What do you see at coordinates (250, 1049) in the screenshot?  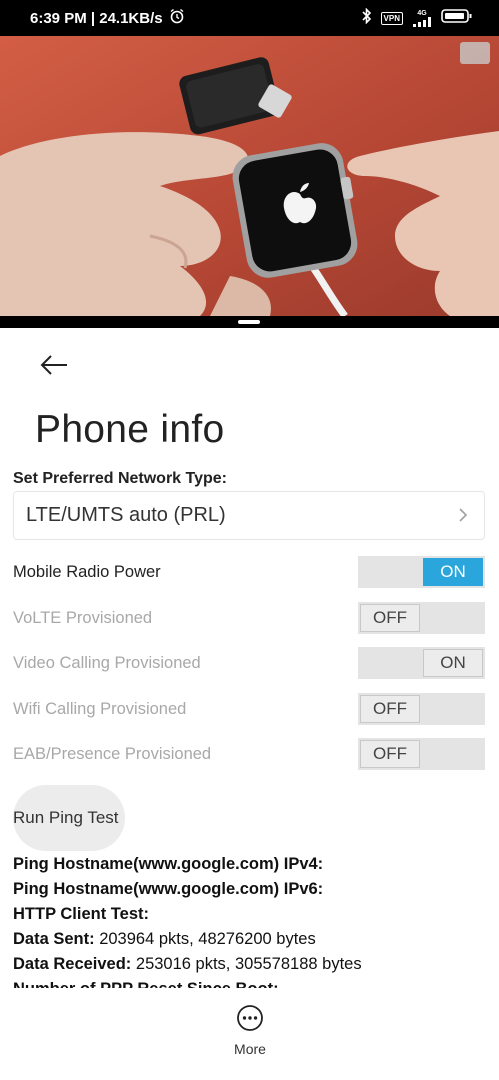 I see `more-label: More` at bounding box center [250, 1049].